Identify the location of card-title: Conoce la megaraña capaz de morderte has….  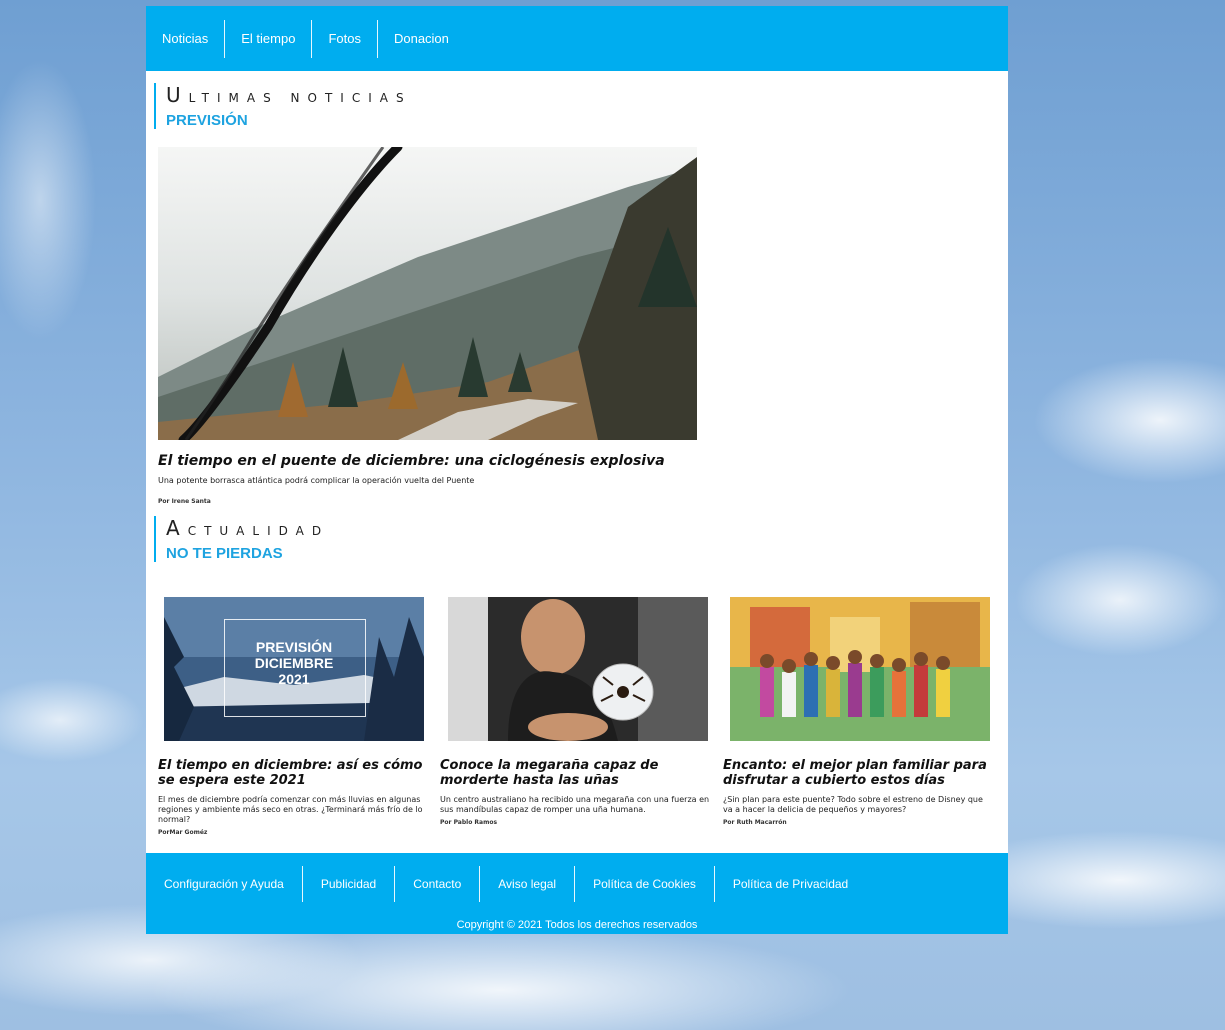
(576, 773).